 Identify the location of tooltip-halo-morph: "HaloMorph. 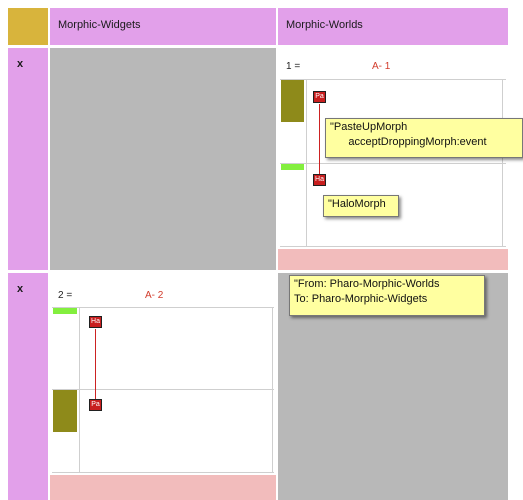
(361, 206).